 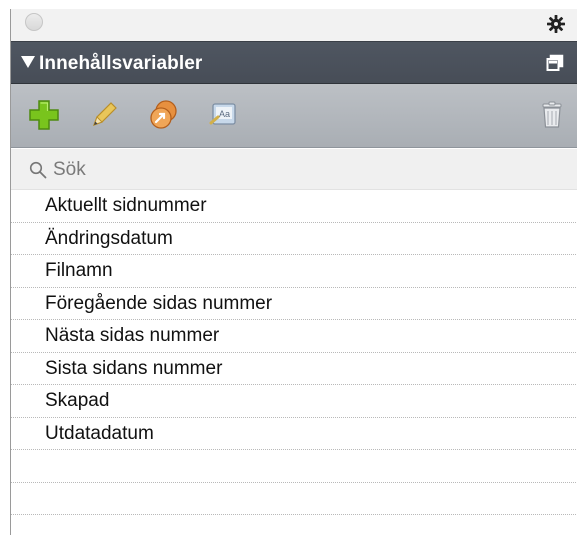 I want to click on trash-icon, so click(x=552, y=115).